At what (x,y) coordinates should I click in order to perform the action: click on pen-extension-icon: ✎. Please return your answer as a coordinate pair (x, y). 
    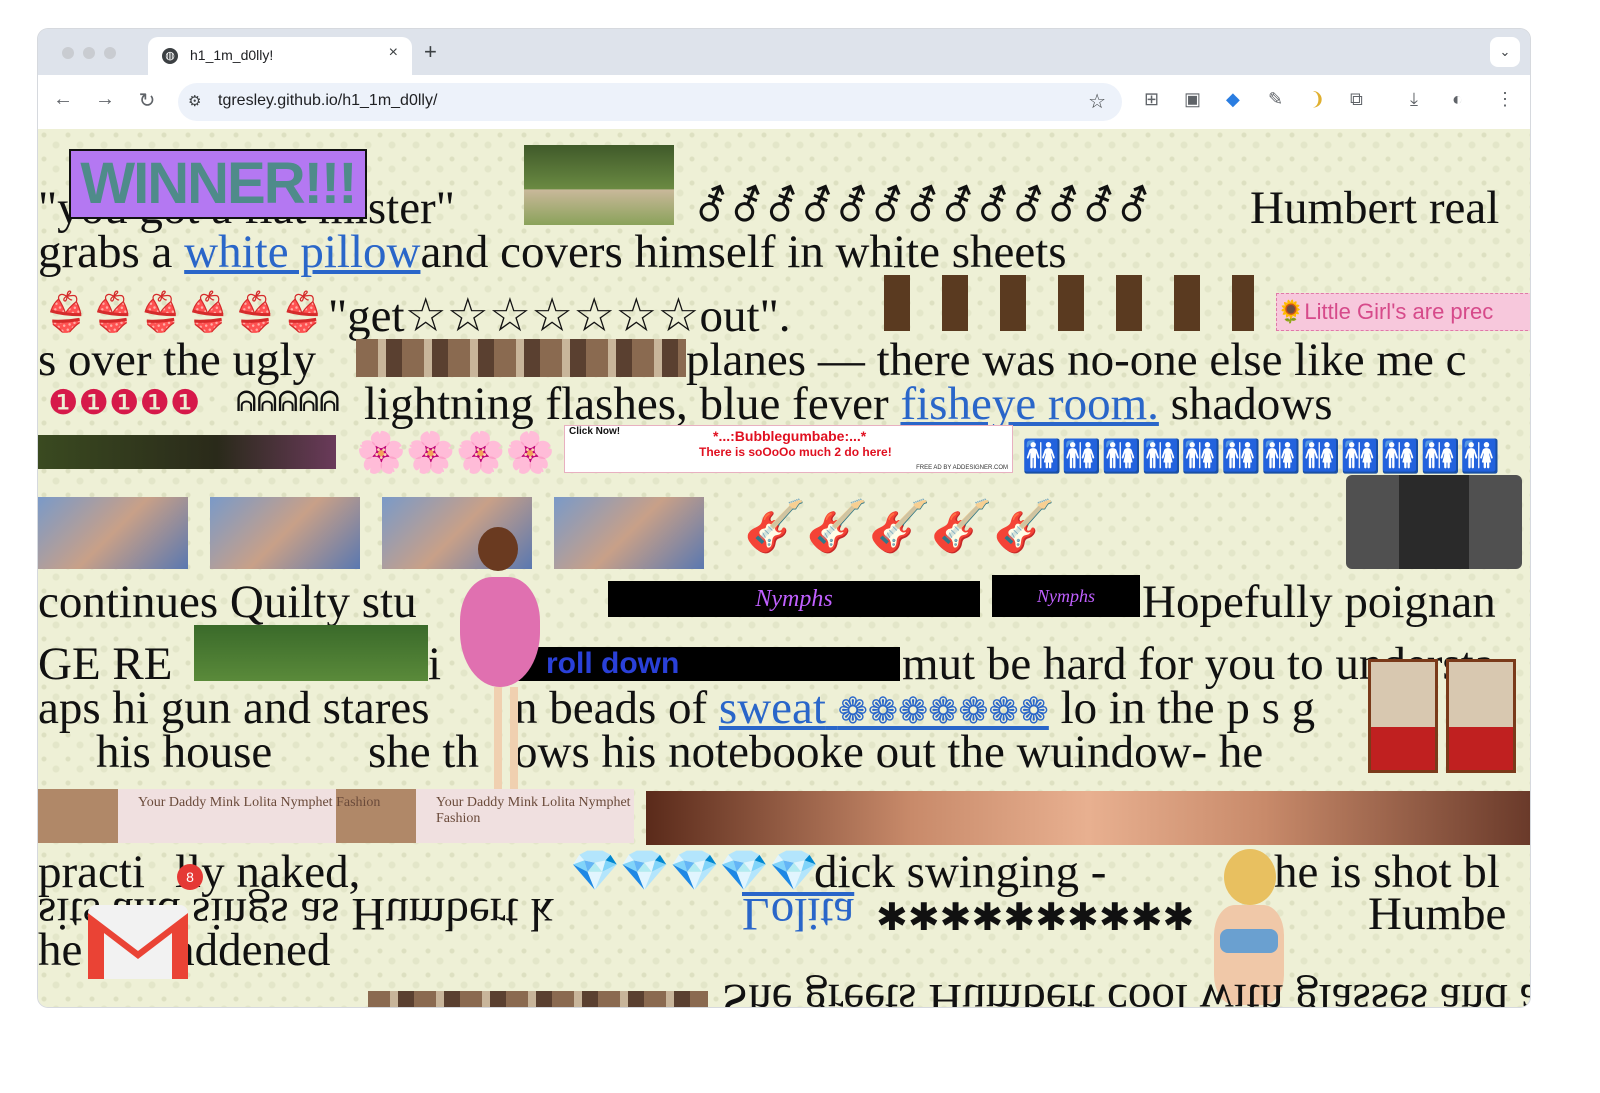
    Looking at the image, I should click on (1275, 99).